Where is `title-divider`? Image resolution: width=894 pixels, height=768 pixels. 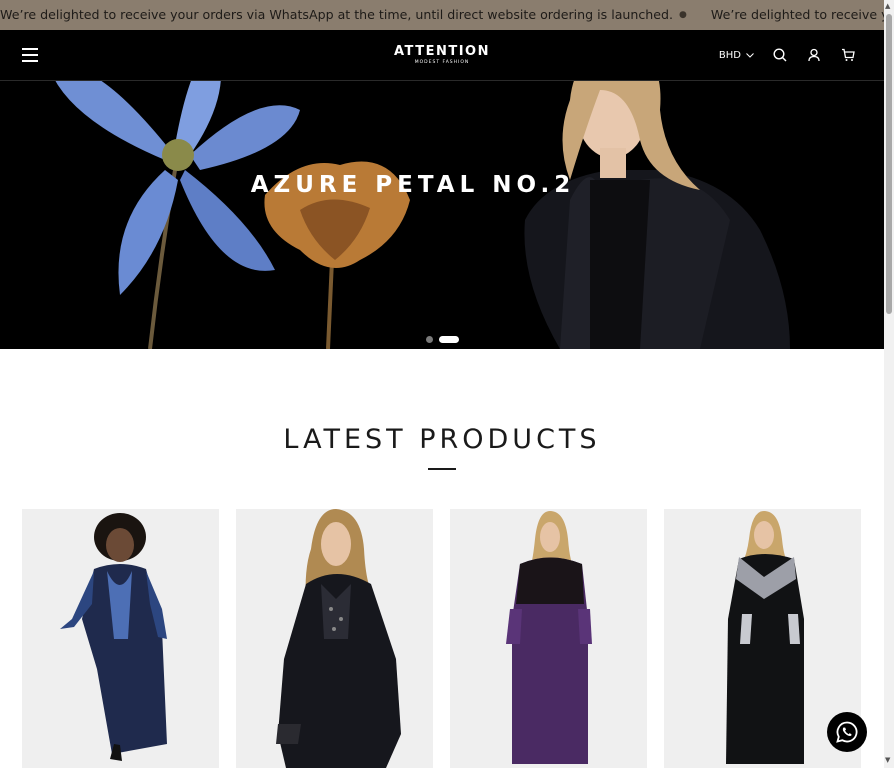 title-divider is located at coordinates (442, 469).